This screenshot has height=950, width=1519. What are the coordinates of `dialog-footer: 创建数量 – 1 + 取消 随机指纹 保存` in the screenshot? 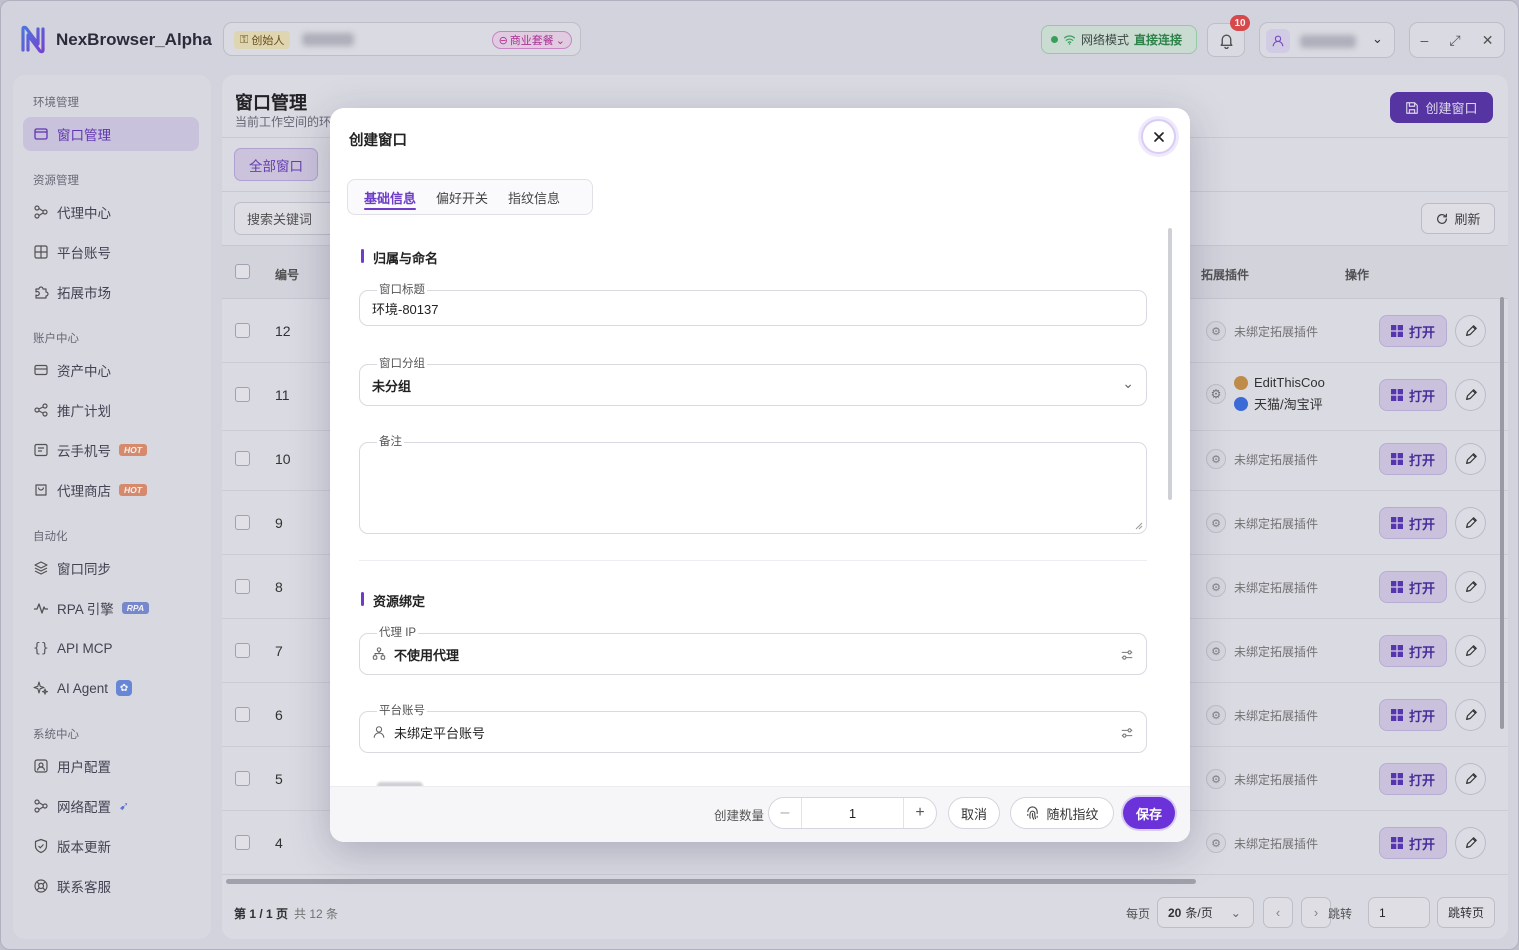 It's located at (760, 814).